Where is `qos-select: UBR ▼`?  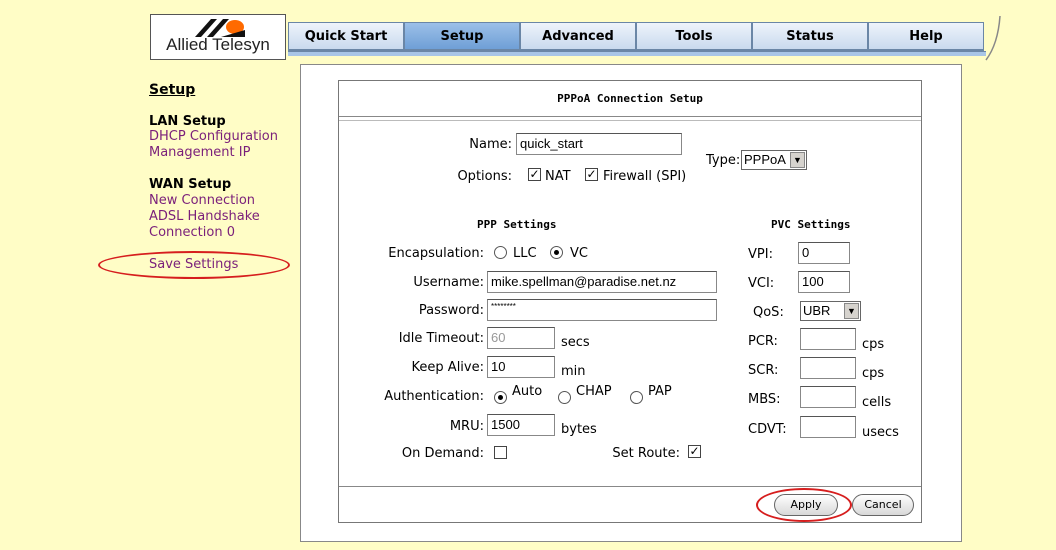 qos-select: UBR ▼ is located at coordinates (830, 311).